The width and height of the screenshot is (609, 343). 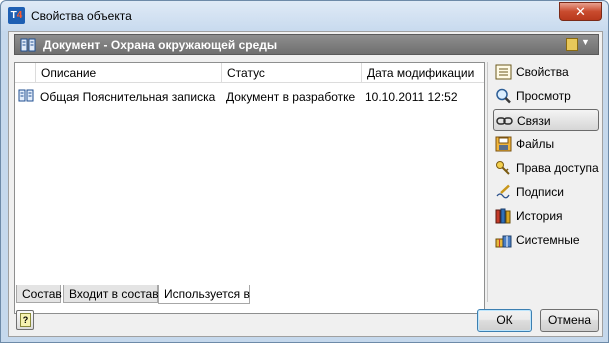 I want to click on tab-part-of: Входит в состав, so click(x=111, y=294).